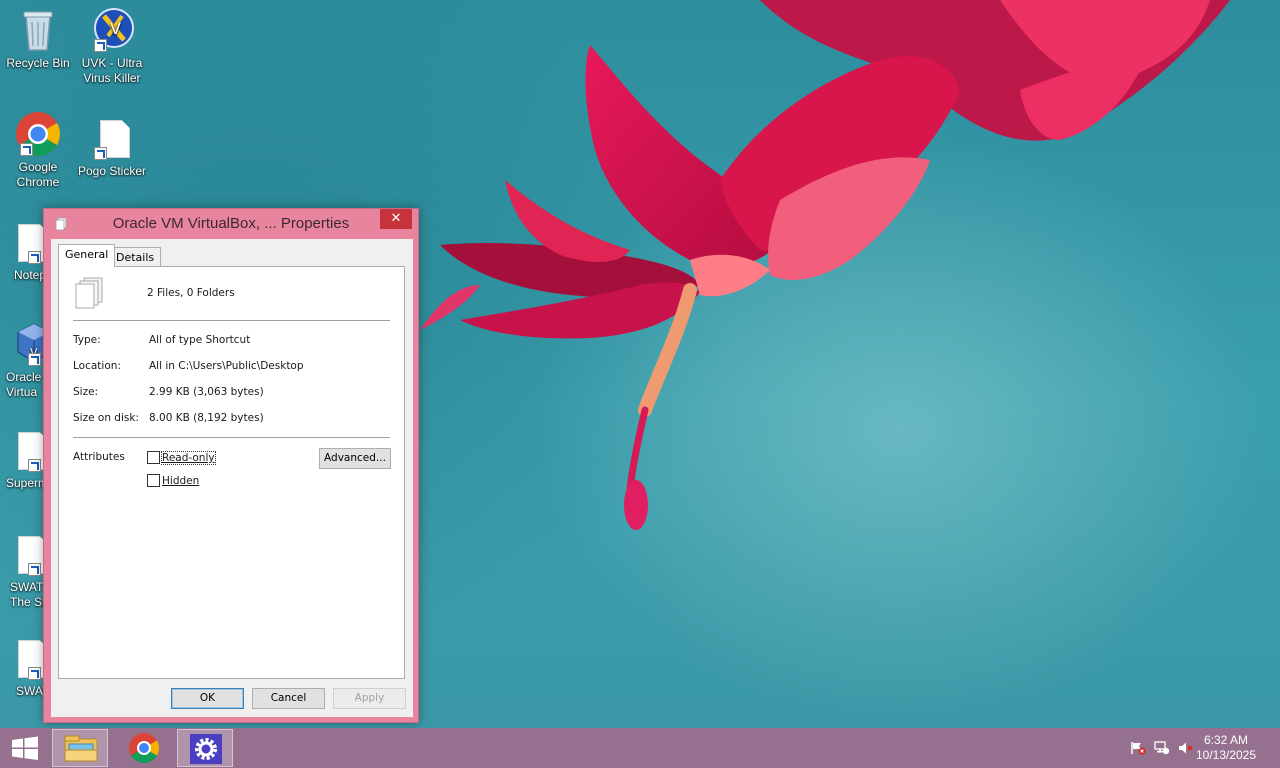  What do you see at coordinates (135, 257) in the screenshot?
I see `tab-details: Details` at bounding box center [135, 257].